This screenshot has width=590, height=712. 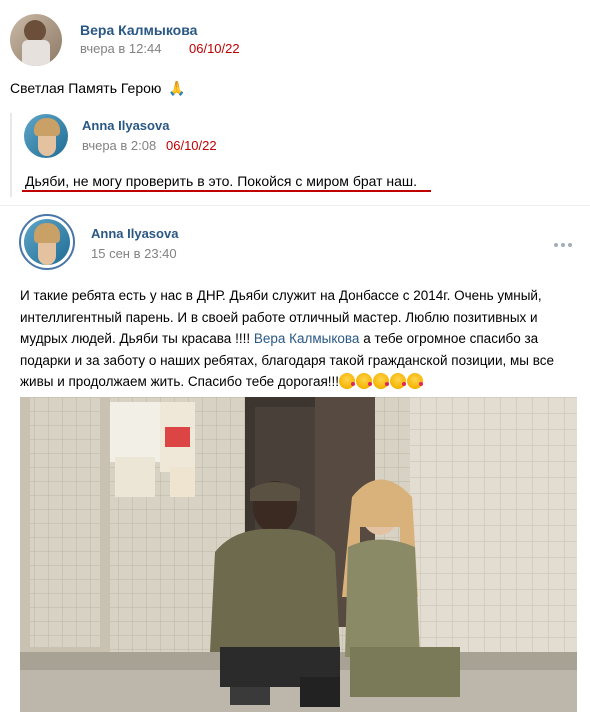 I want to click on divider, so click(x=295, y=205).